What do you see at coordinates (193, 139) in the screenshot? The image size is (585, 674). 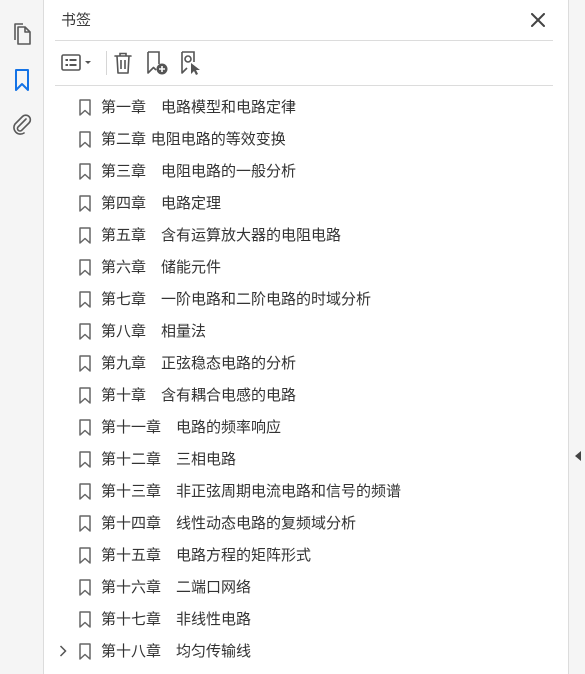 I see `bookmark-label: 第二章 电阻电路的等效变换` at bounding box center [193, 139].